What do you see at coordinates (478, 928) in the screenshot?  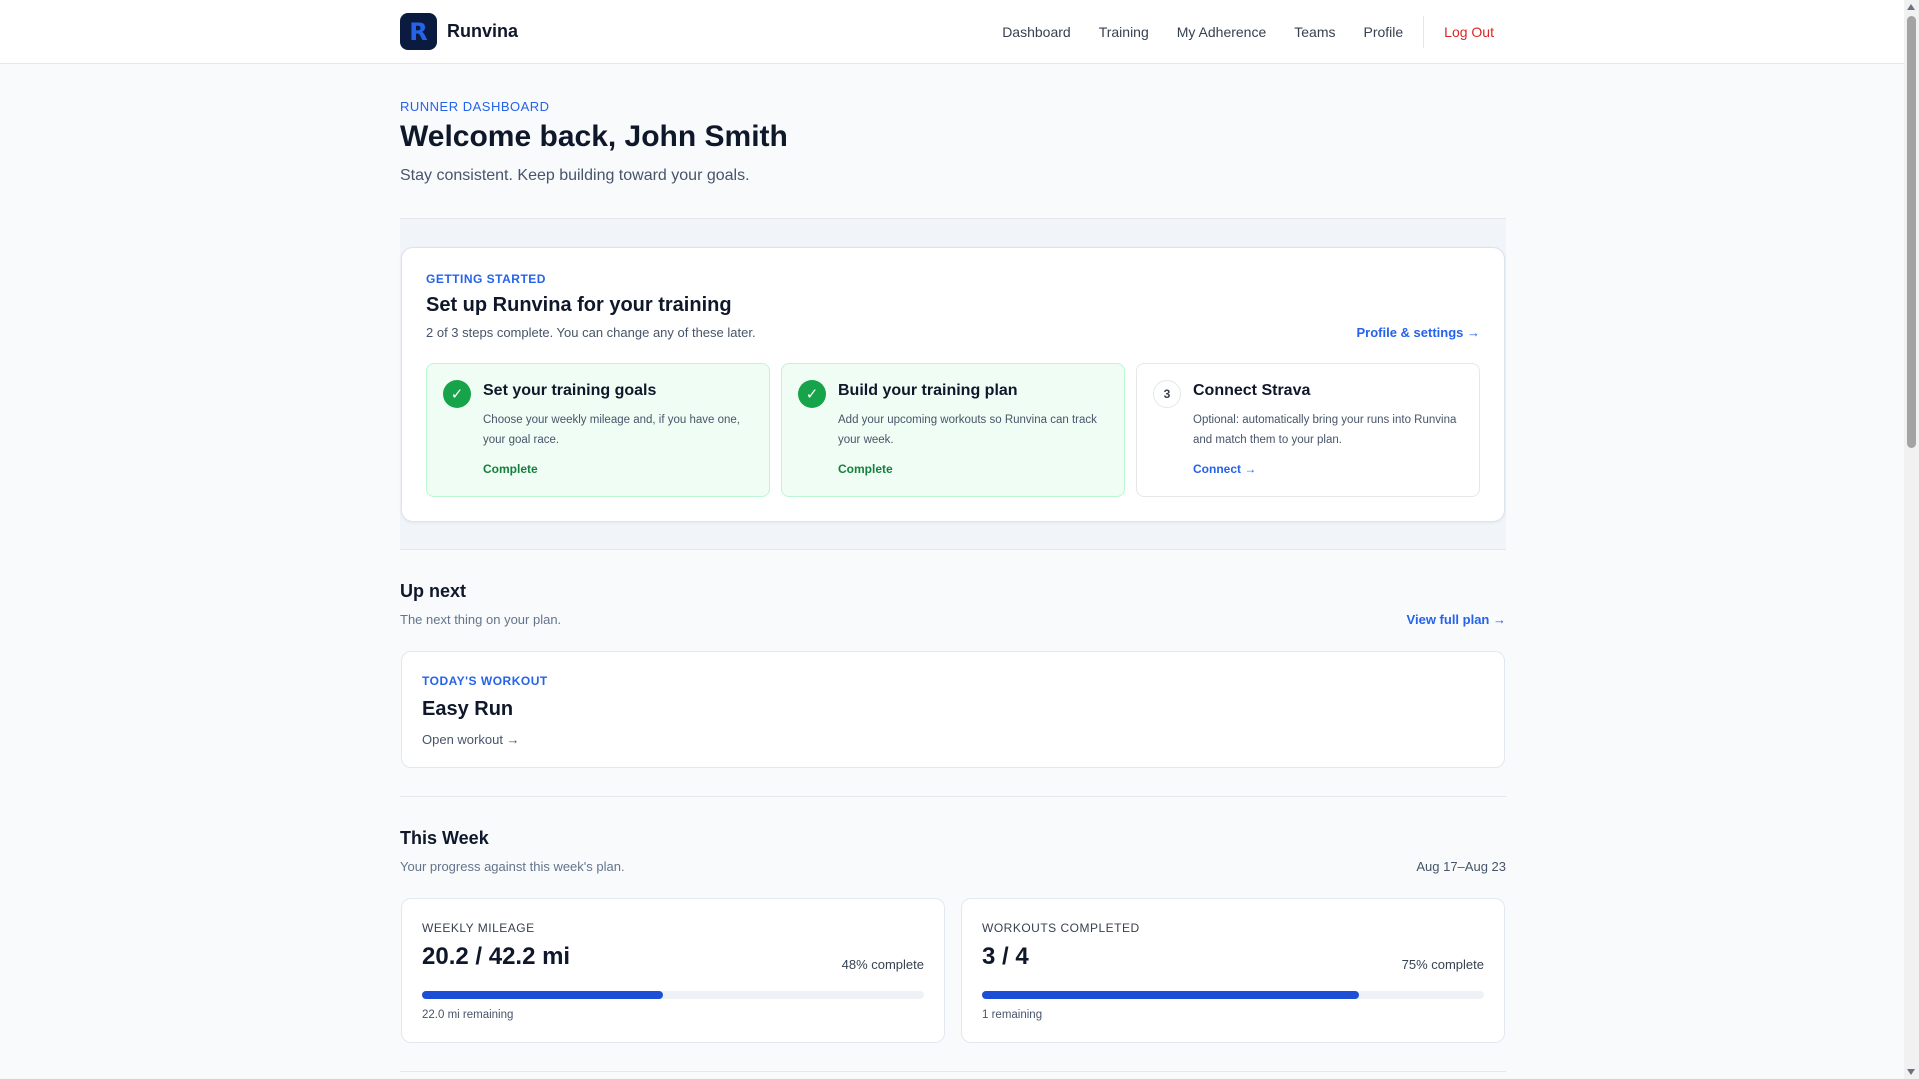 I see `stat-eyebrow: WEEKLY MILEAGE` at bounding box center [478, 928].